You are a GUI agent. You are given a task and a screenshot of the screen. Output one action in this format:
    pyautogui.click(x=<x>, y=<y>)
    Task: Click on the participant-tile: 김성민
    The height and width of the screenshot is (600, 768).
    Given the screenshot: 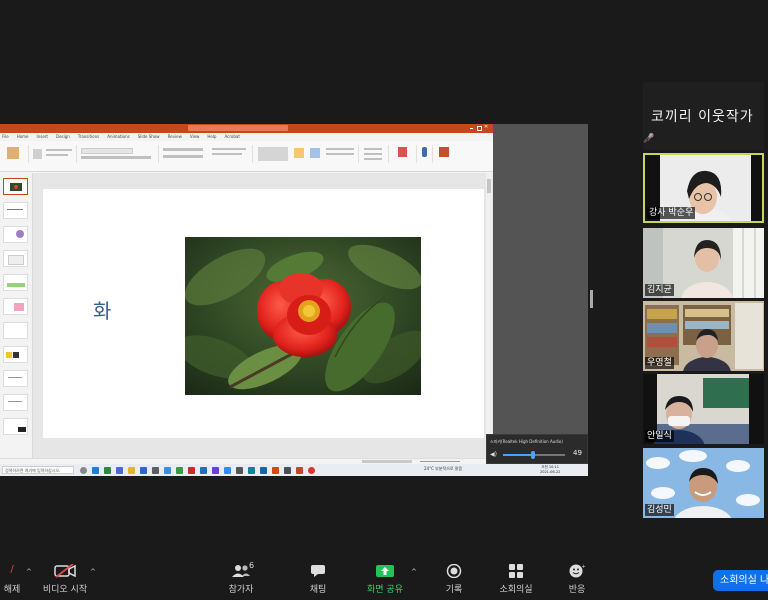 What is the action you would take?
    pyautogui.click(x=703, y=483)
    